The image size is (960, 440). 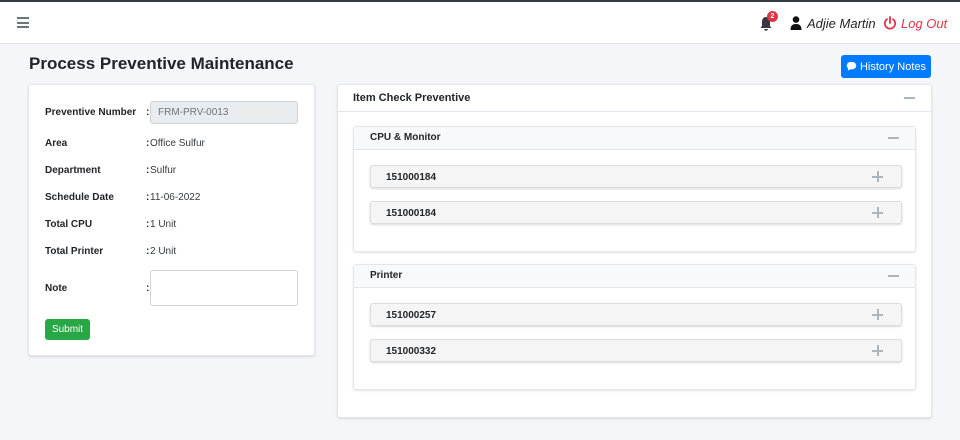 I want to click on schedule-date-value: 11-06-2022, so click(x=175, y=197).